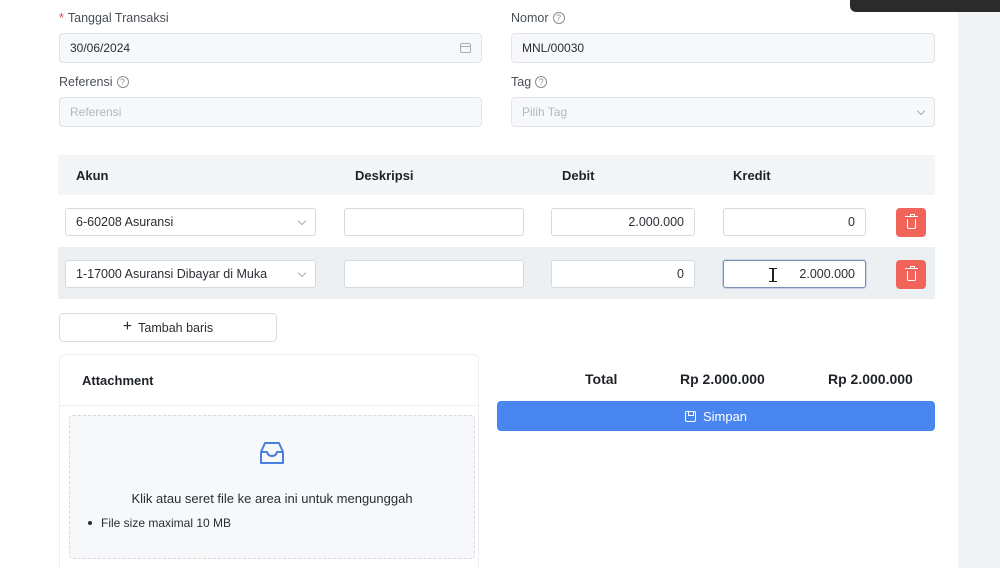 The image size is (1000, 568). I want to click on kredit-value: 2.000.000, so click(827, 274).